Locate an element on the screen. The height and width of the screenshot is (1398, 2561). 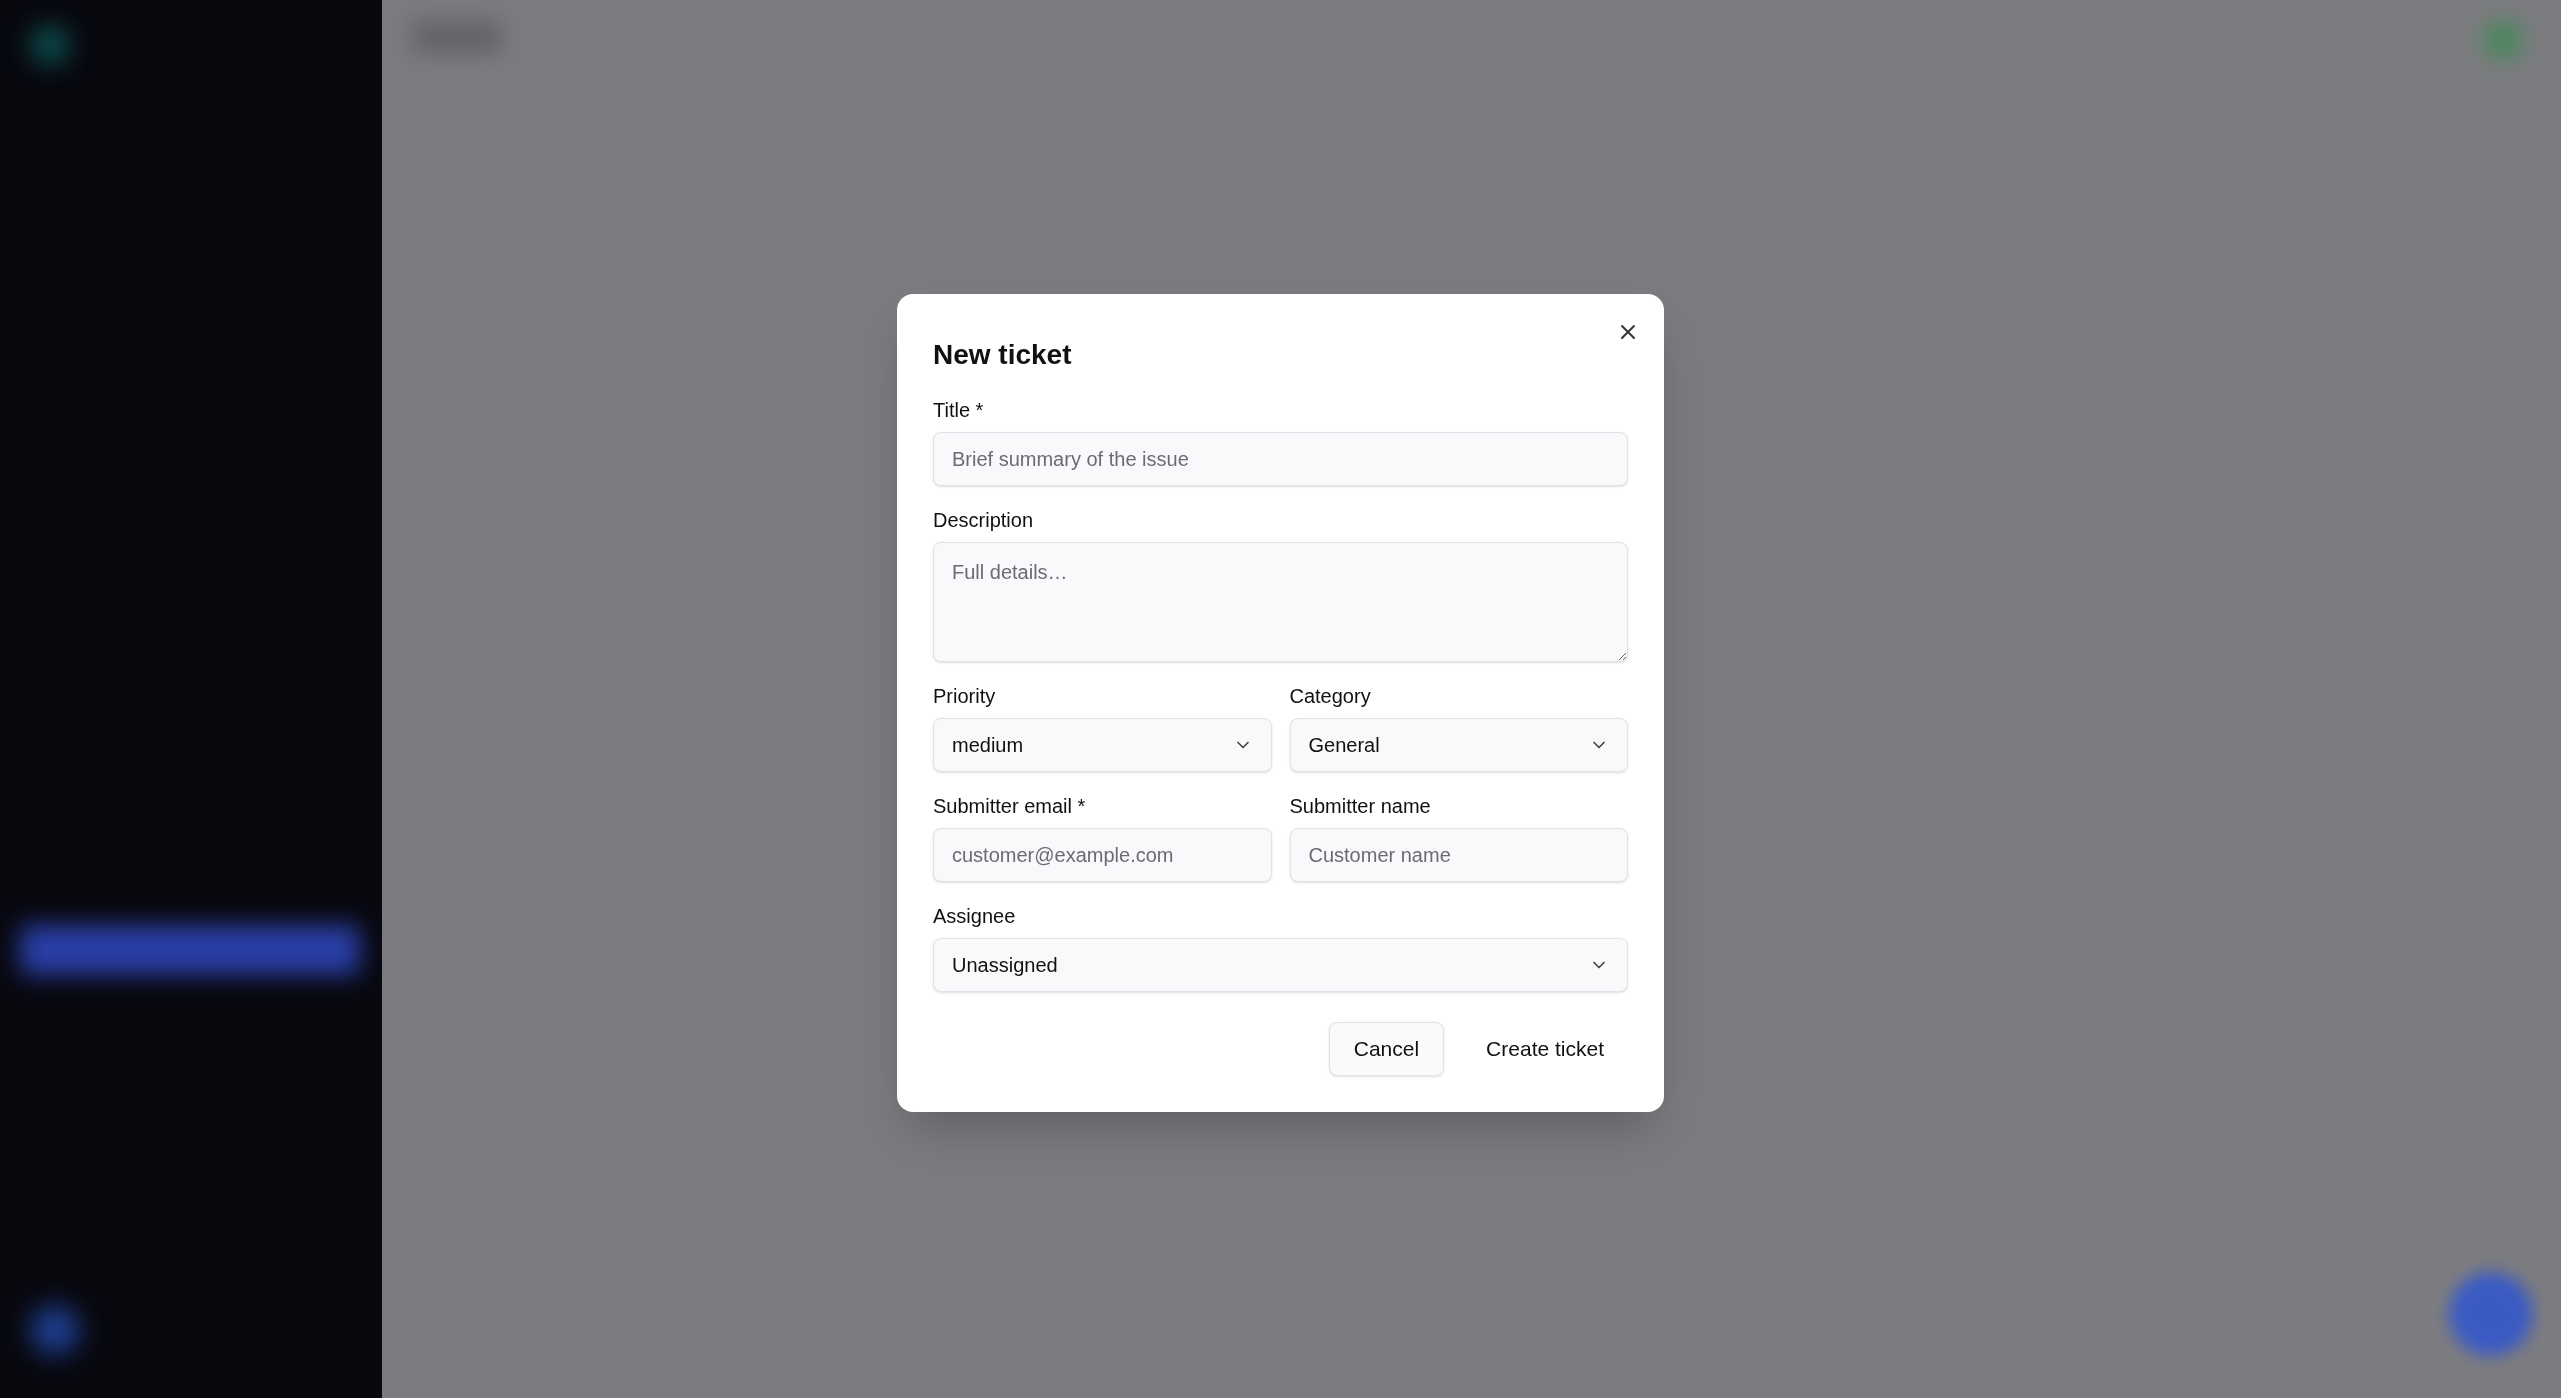
field-label: Title * is located at coordinates (959, 410).